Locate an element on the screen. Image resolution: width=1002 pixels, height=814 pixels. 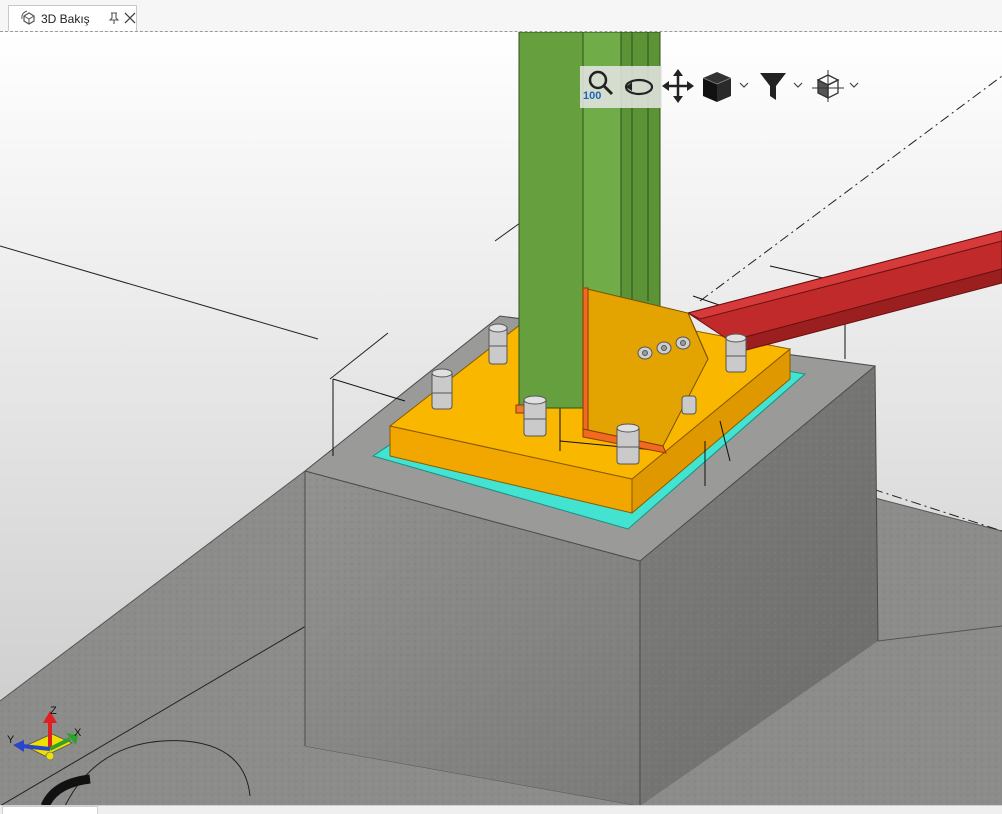
section-box-dropdown is located at coordinates (854, 85).